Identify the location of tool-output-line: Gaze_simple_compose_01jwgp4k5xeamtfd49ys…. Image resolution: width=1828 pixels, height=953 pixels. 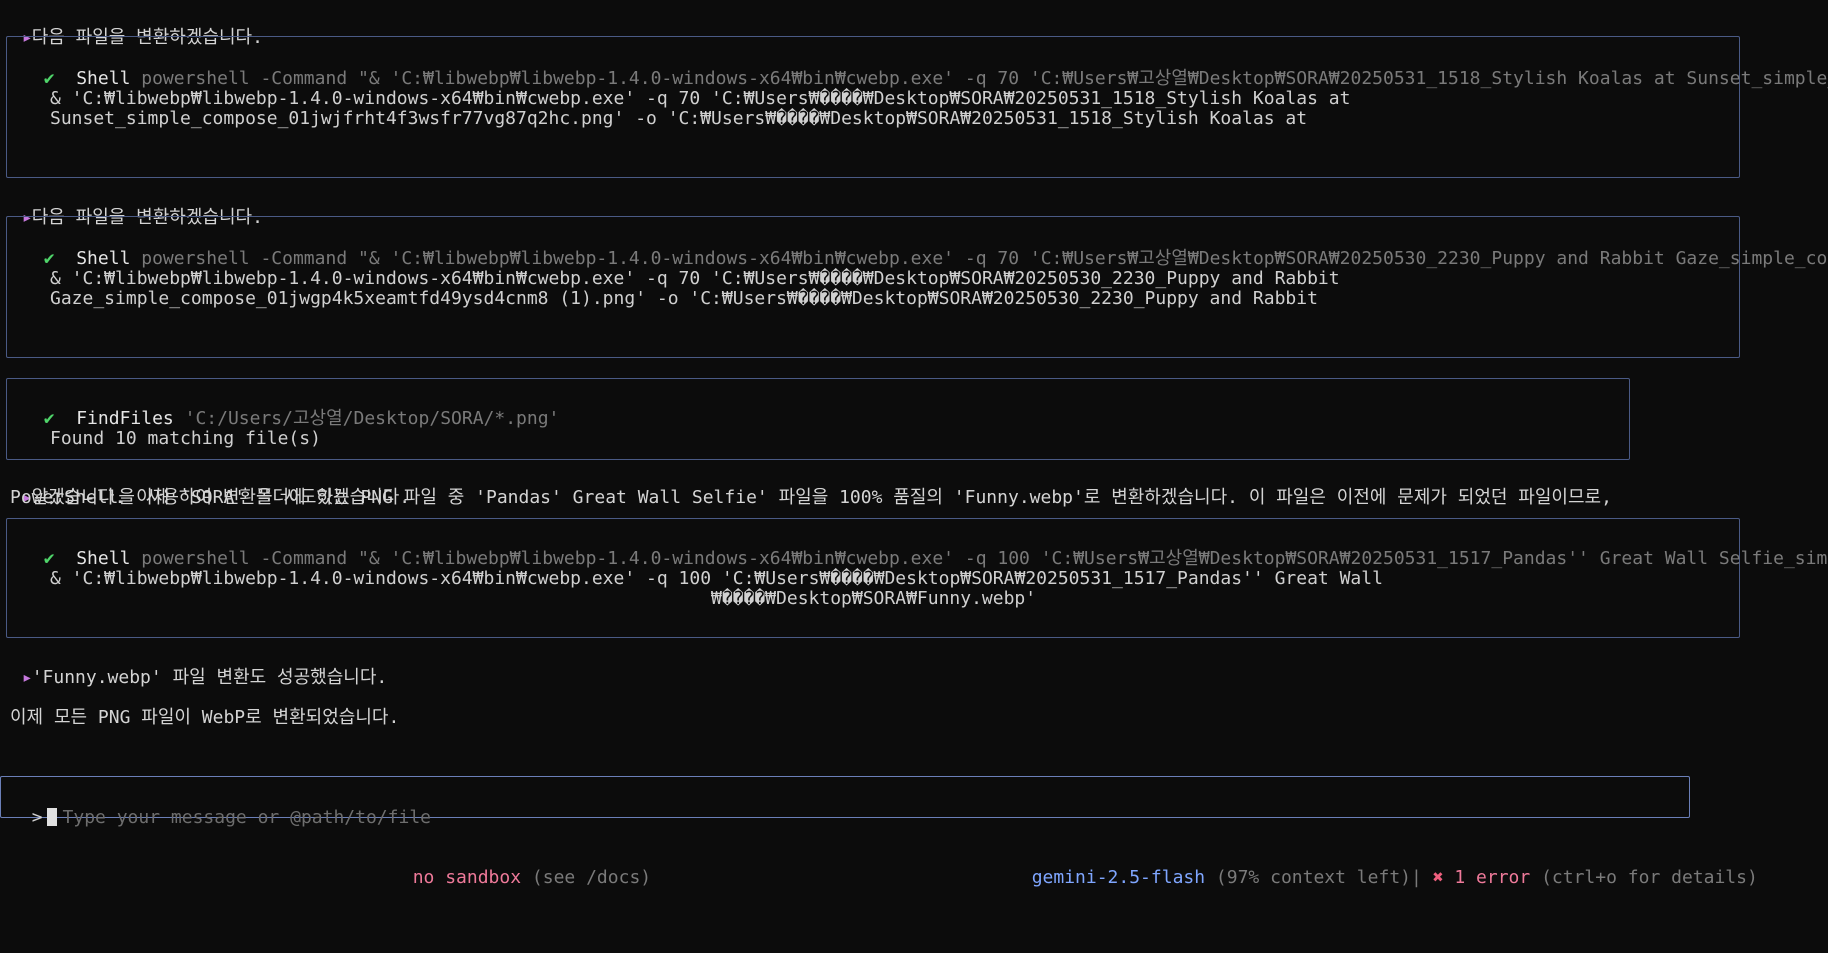
(684, 298).